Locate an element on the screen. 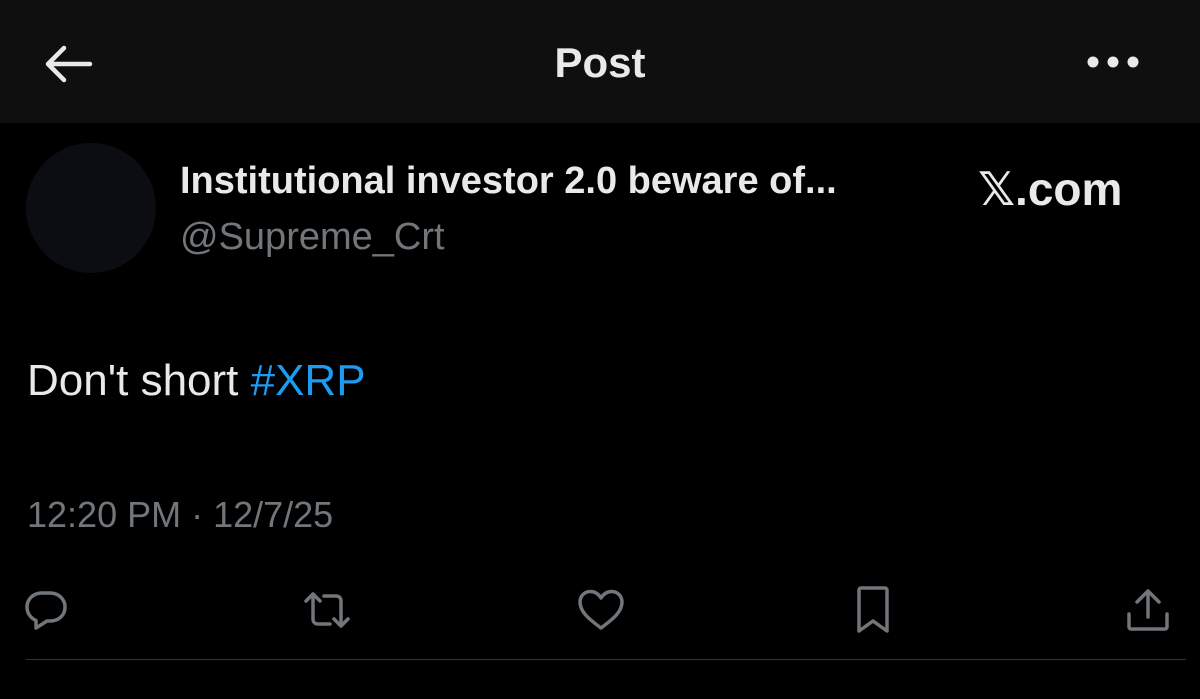 The height and width of the screenshot is (699, 1200). post-text: Don't short #XRP is located at coordinates (196, 381).